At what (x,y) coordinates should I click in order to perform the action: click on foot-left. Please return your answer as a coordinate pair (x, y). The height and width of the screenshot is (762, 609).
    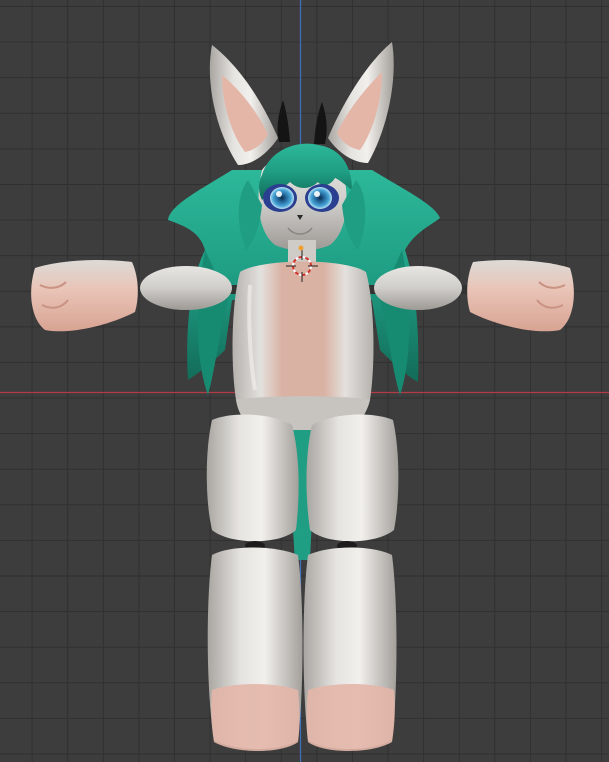
    Looking at the image, I should click on (255, 717).